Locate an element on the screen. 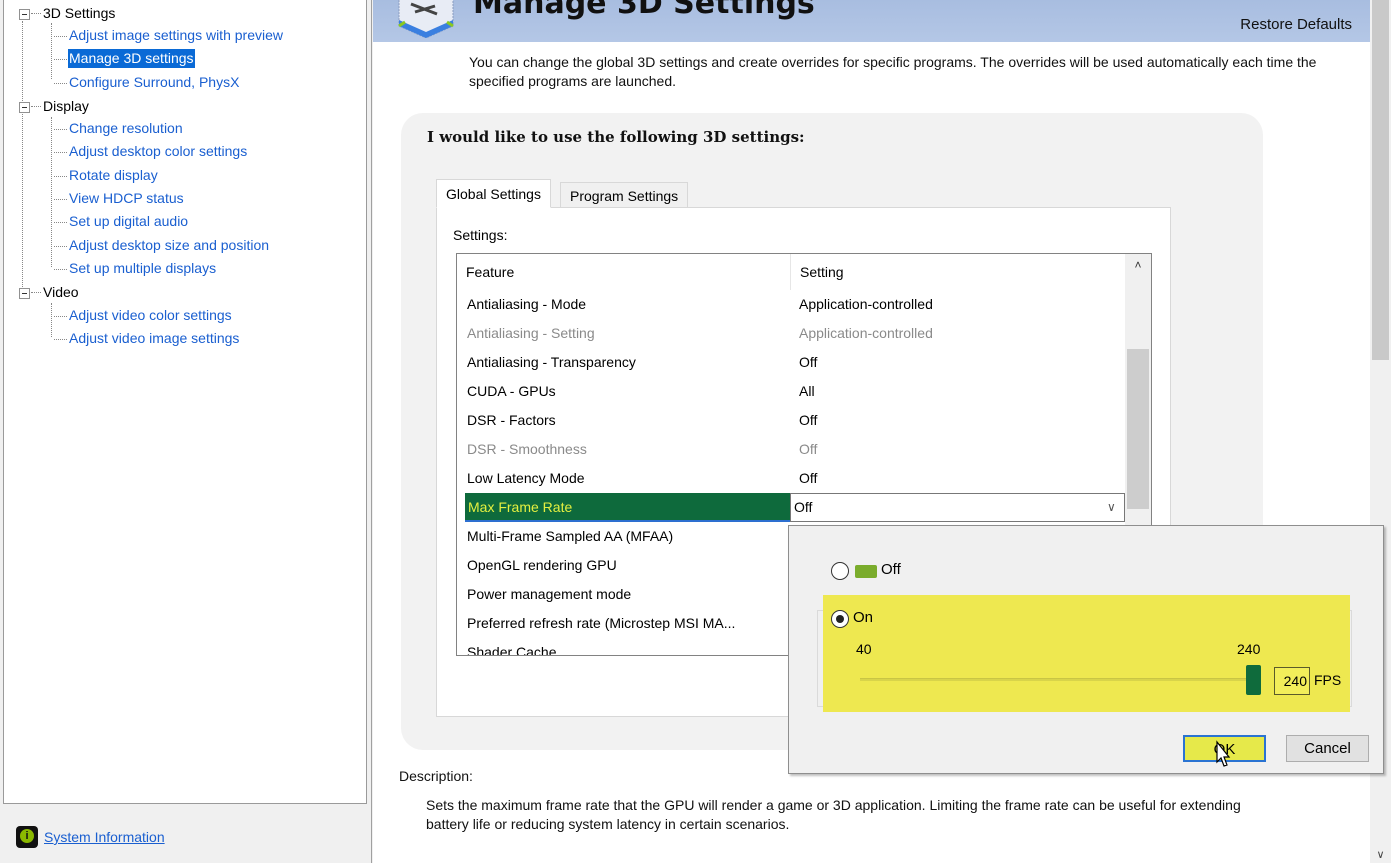 The width and height of the screenshot is (1391, 863). tree-item-rotate-display: Rotate display is located at coordinates (106, 175).